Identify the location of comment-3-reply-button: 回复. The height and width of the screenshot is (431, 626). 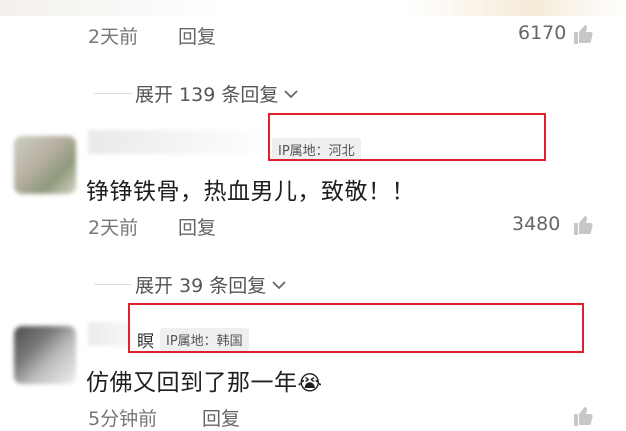
(221, 417).